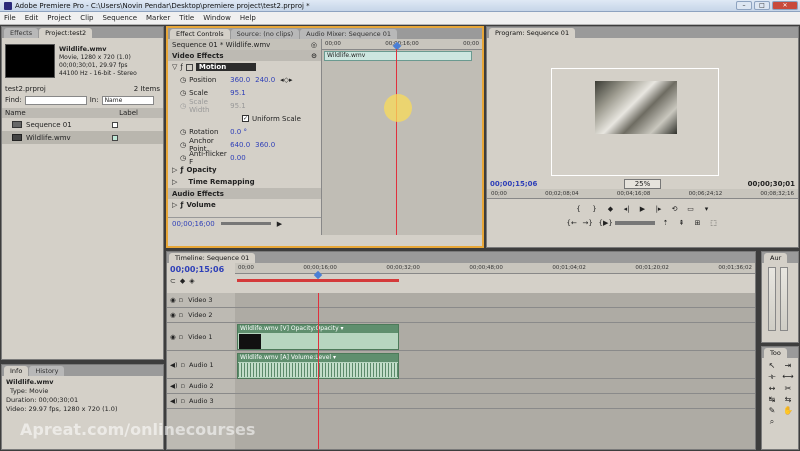 The image size is (800, 451). Describe the element at coordinates (266, 80) in the screenshot. I see `position-y-value: 240.0` at that location.